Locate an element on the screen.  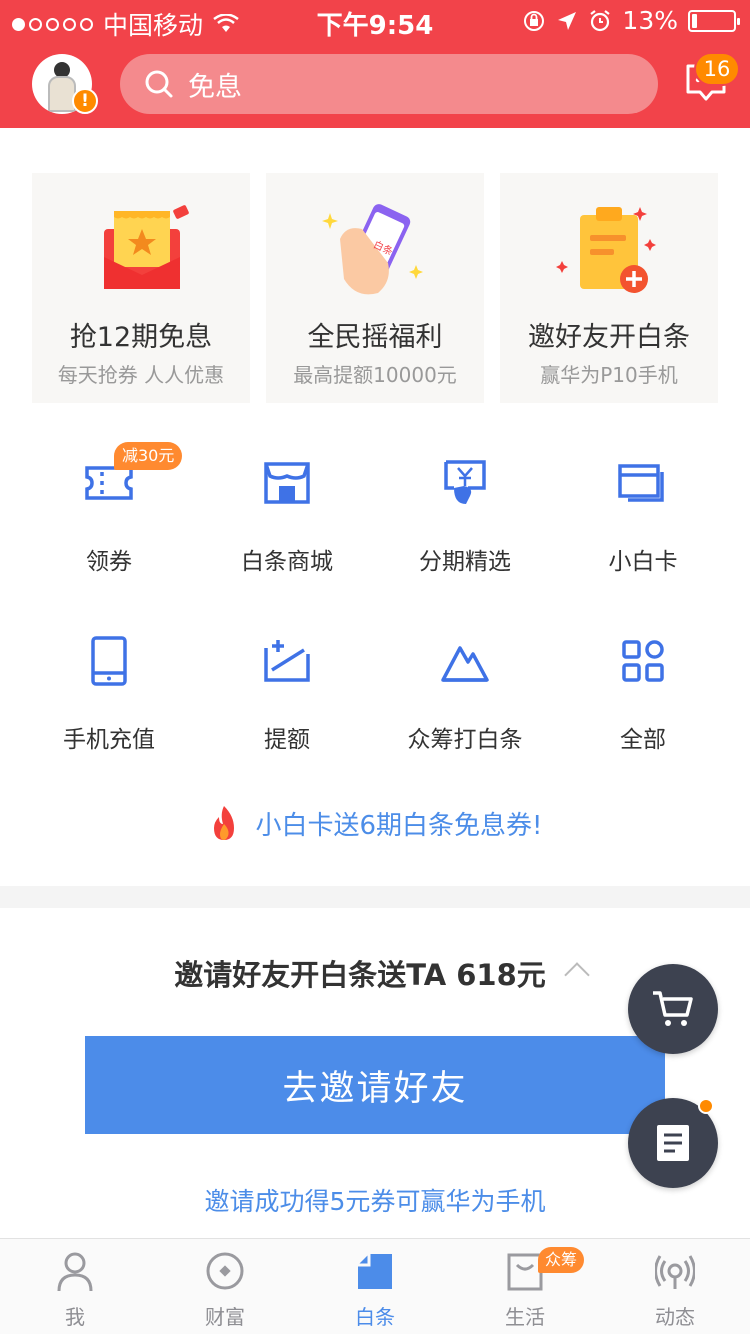
grid-all-icon is located at coordinates (643, 661).